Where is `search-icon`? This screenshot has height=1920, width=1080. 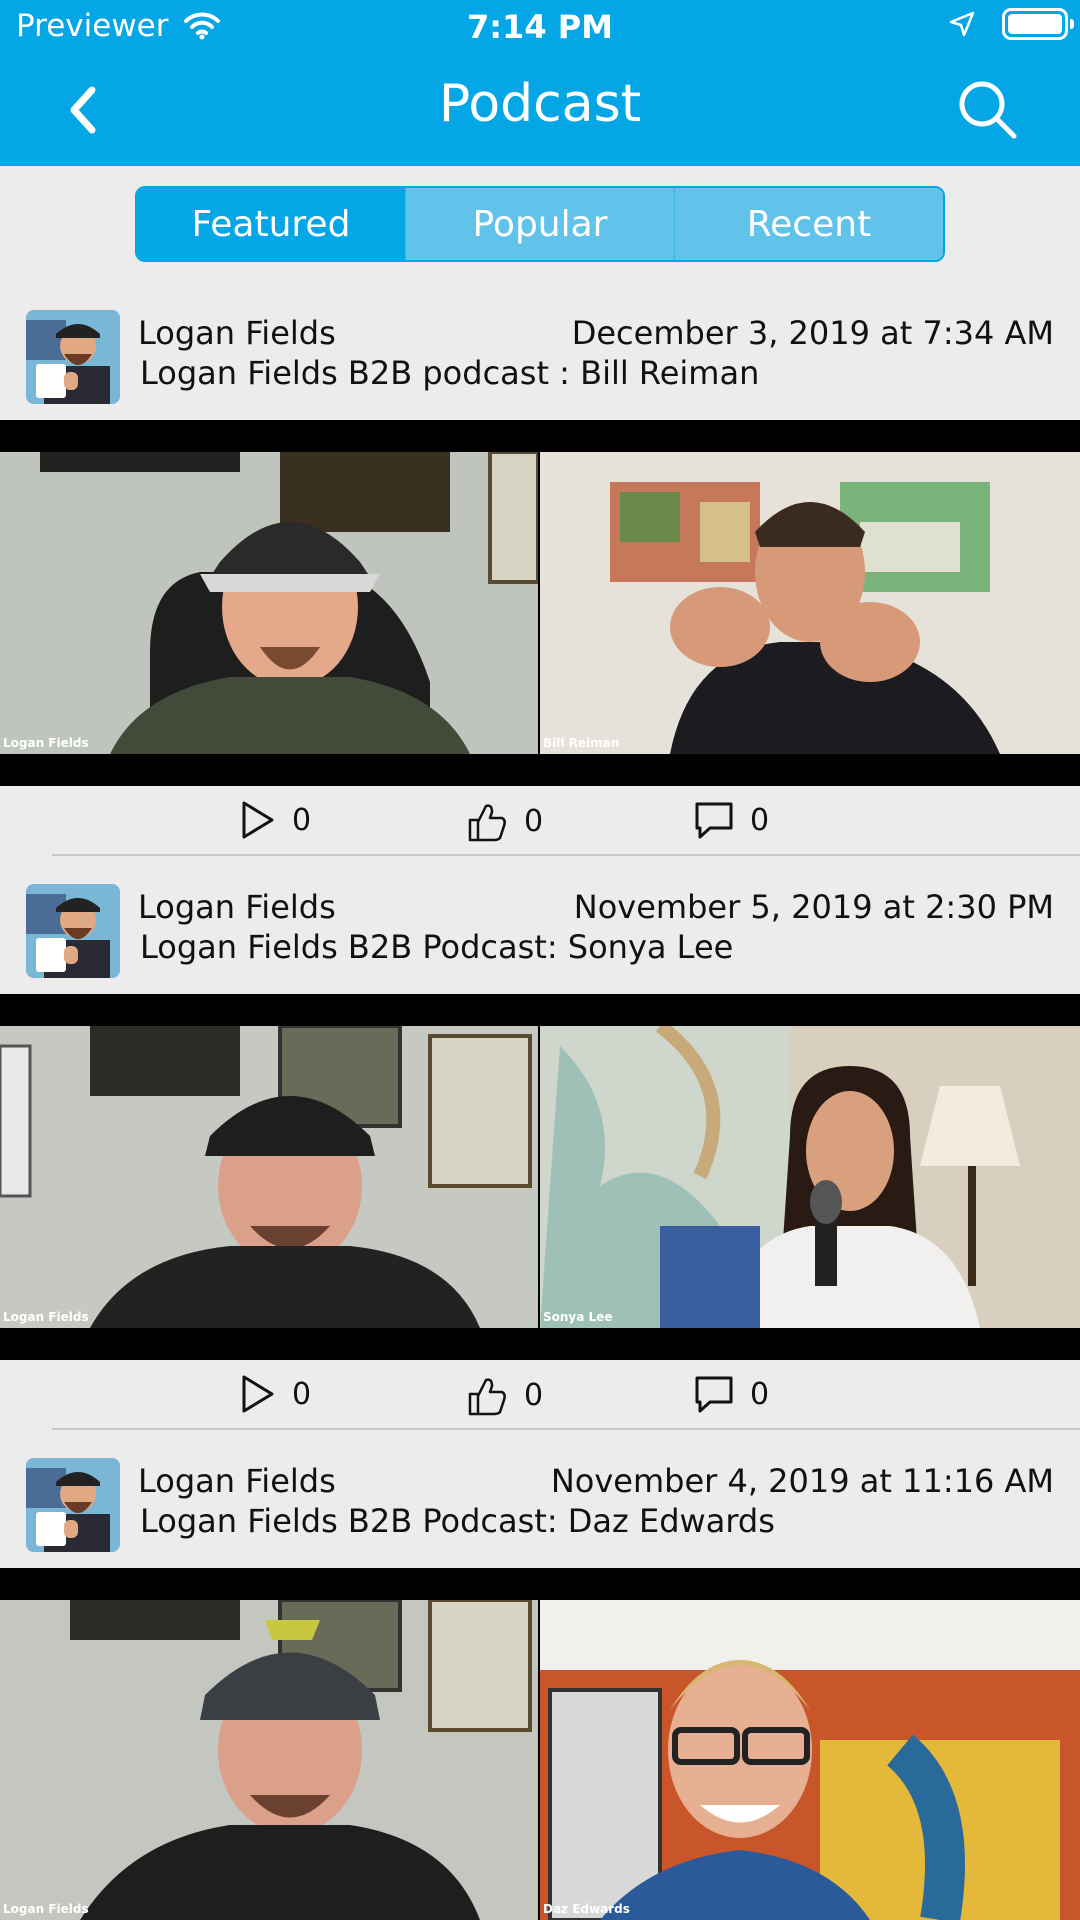
search-icon is located at coordinates (988, 110).